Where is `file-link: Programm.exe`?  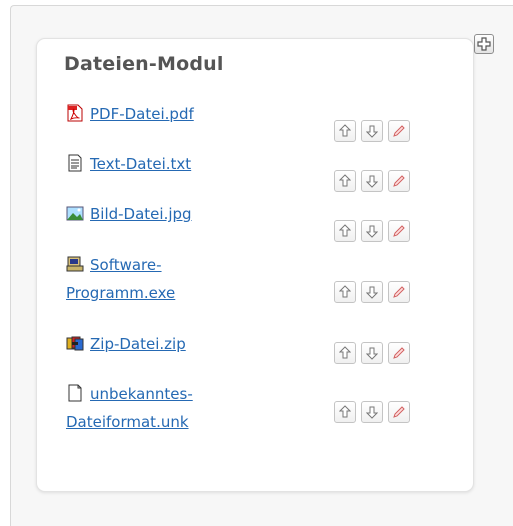 file-link: Programm.exe is located at coordinates (120, 293).